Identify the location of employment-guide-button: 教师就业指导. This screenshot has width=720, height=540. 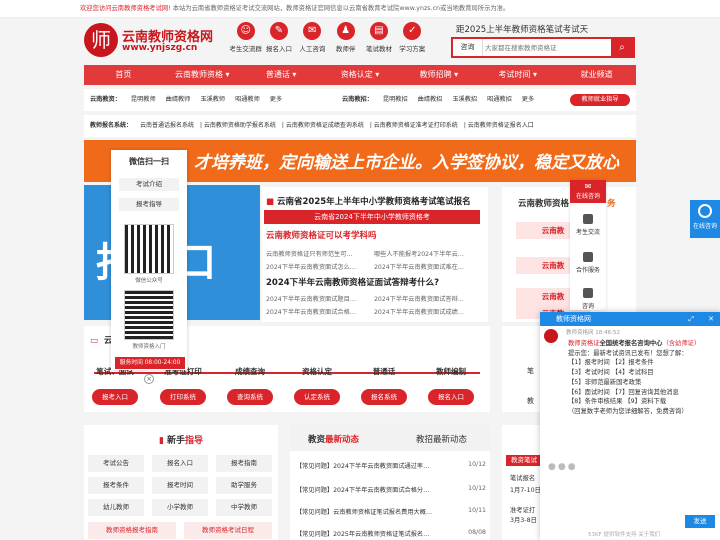
(600, 100).